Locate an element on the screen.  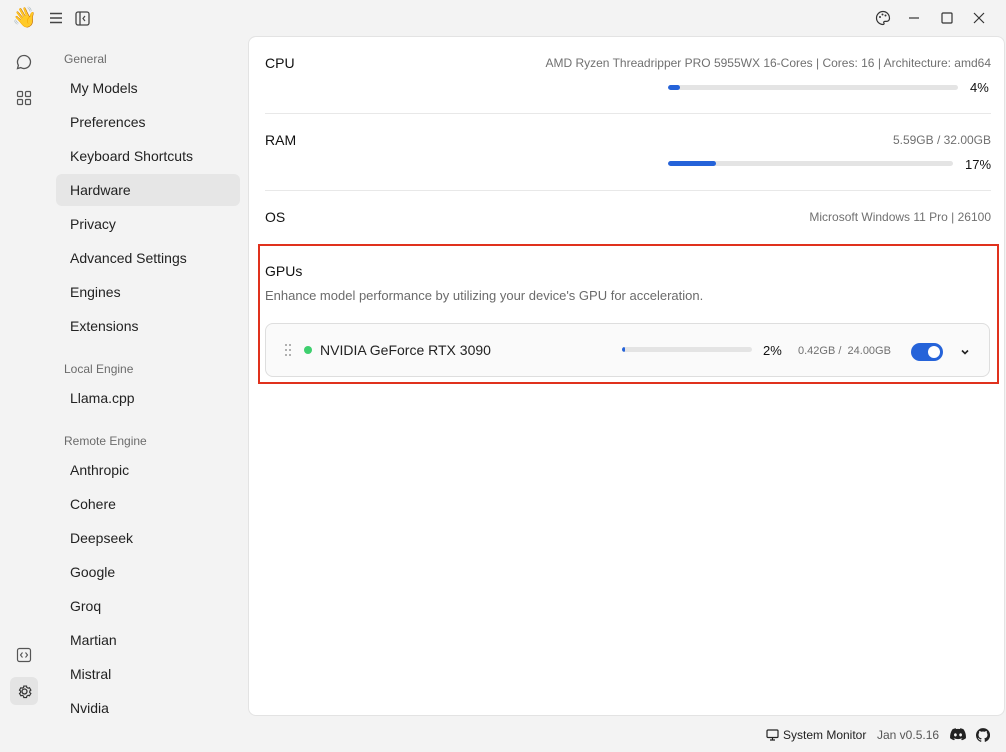
sidebar-item-cohere: Cohere is located at coordinates (148, 504).